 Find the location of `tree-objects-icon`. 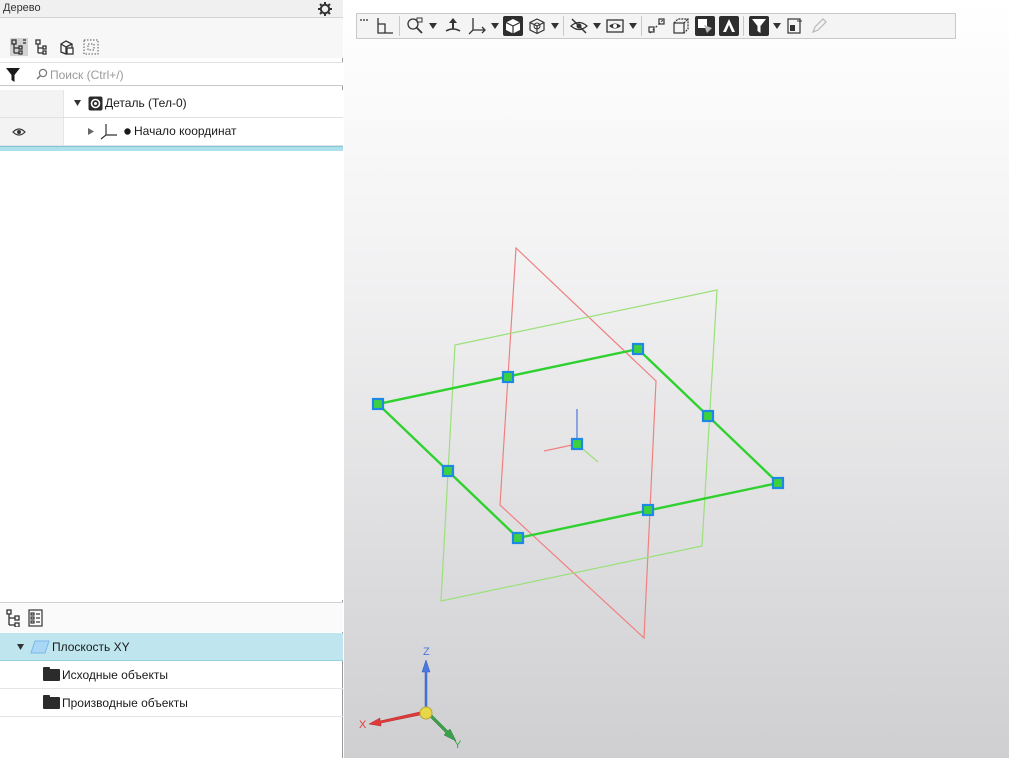

tree-objects-icon is located at coordinates (67, 47).